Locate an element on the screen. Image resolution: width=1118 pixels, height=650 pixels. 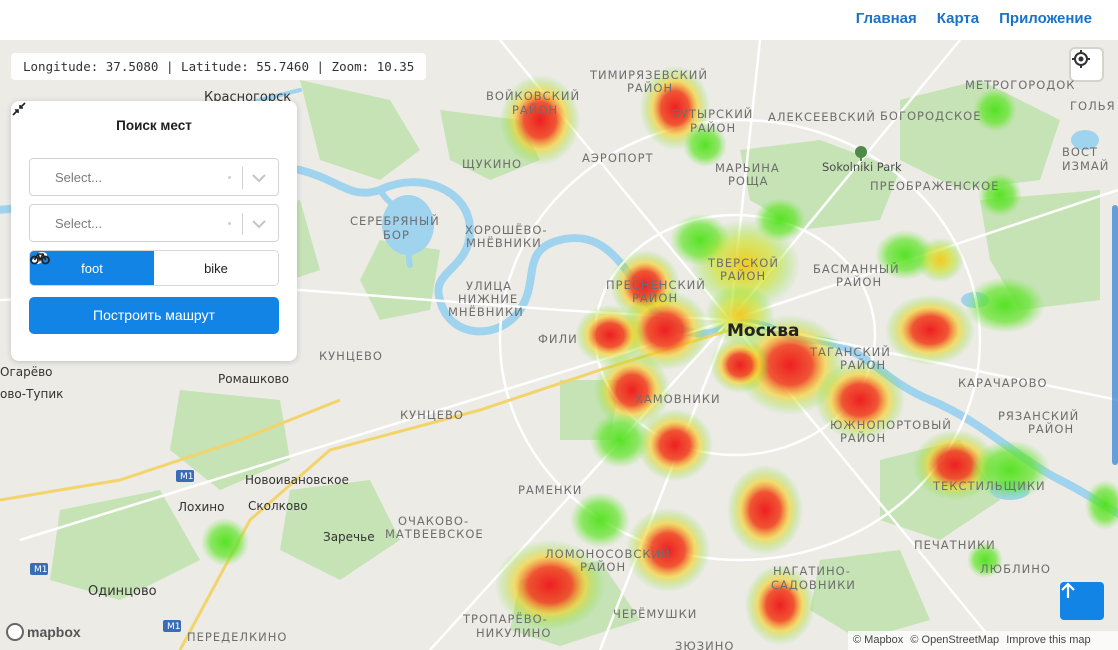
map-label: НАГАТИНО- is located at coordinates (812, 571).